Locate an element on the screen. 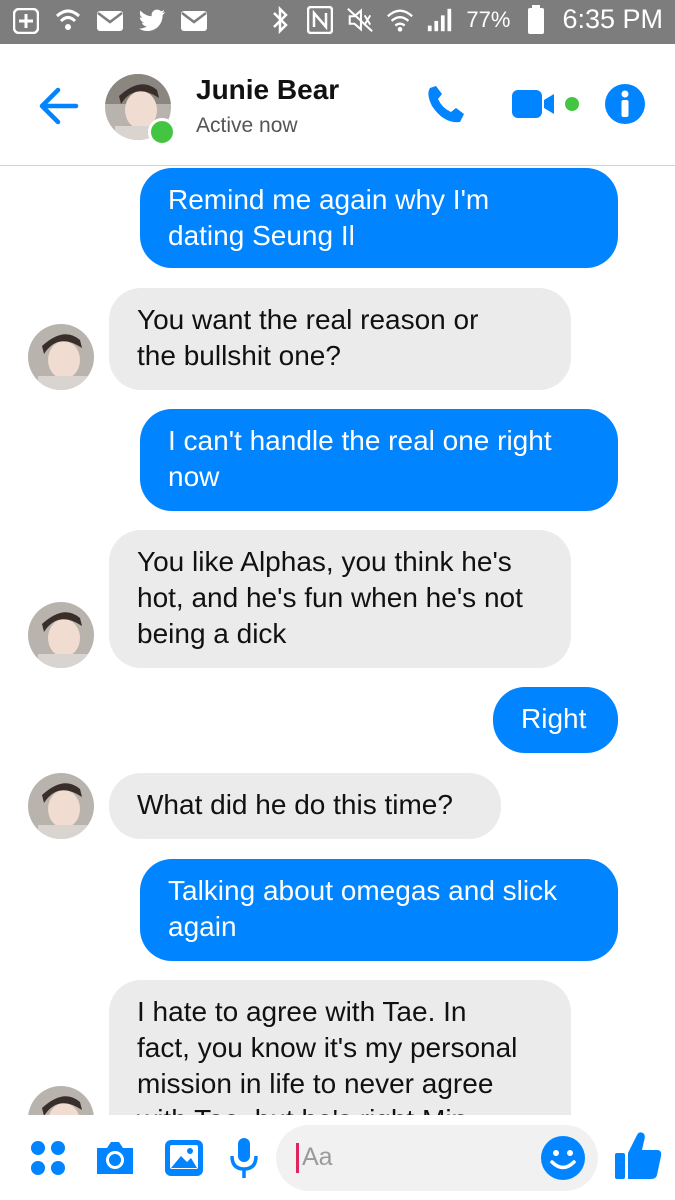  more-icon is located at coordinates (48, 1158).